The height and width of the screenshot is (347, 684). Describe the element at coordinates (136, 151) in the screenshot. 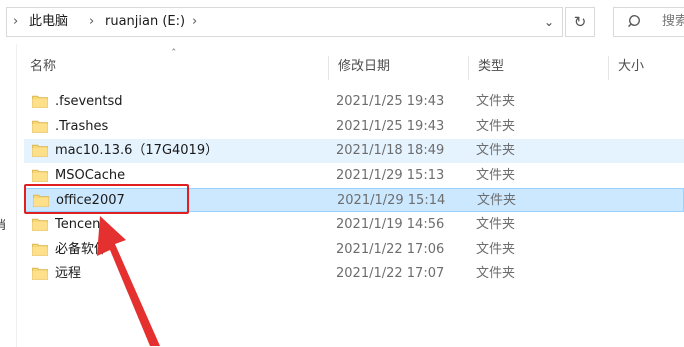

I see `file-name: mac10.13.6（17G4019）` at that location.